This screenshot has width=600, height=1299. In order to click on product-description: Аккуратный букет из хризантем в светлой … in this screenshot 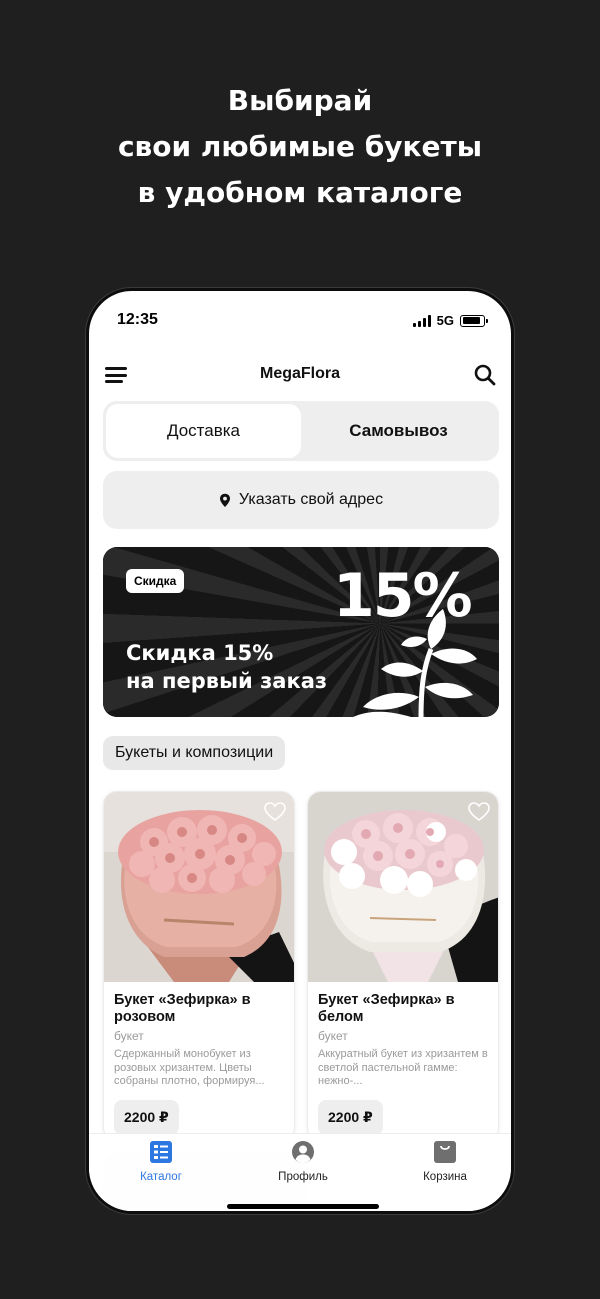, I will do `click(403, 1067)`.